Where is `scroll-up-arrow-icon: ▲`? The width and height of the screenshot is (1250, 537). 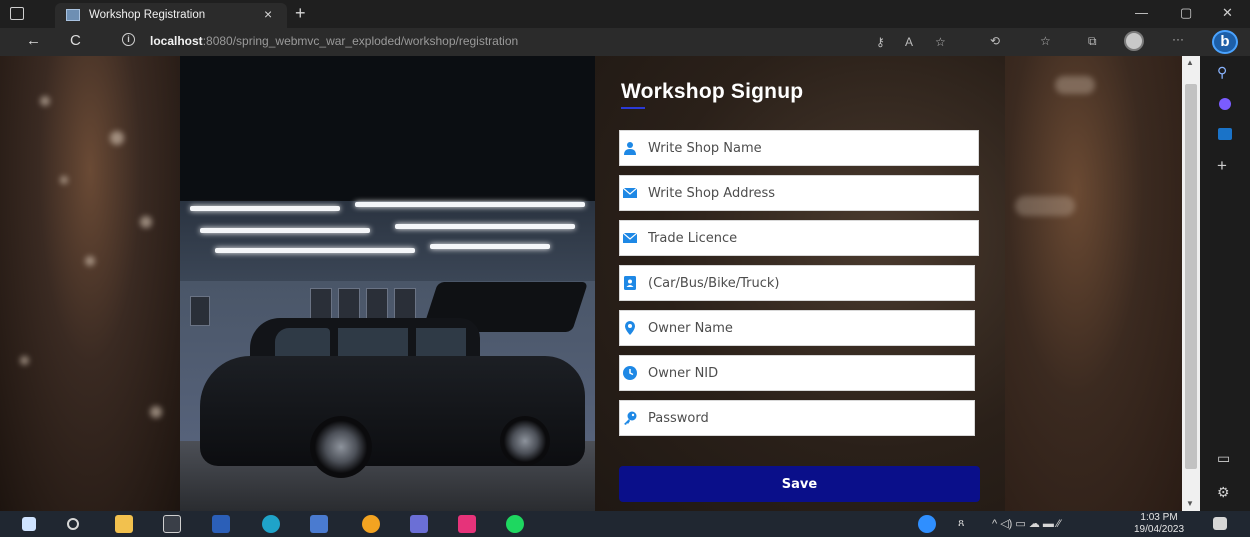
scroll-up-arrow-icon: ▲ is located at coordinates (1190, 62).